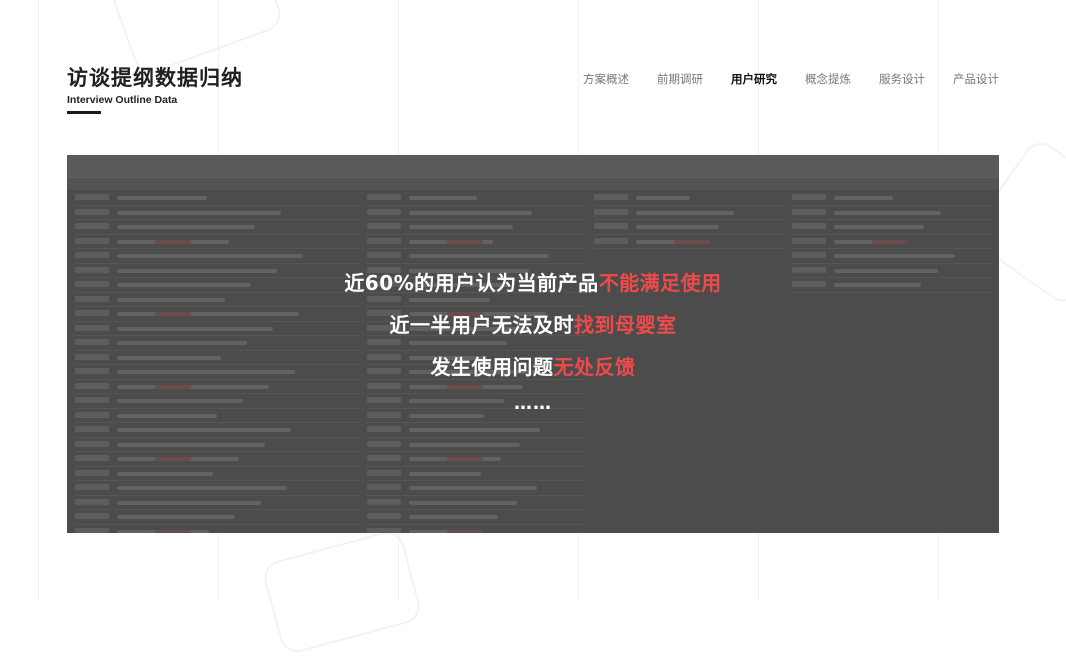 This screenshot has height=656, width=1066. What do you see at coordinates (492, 367) in the screenshot?
I see `finding-text: 发生使用问题` at bounding box center [492, 367].